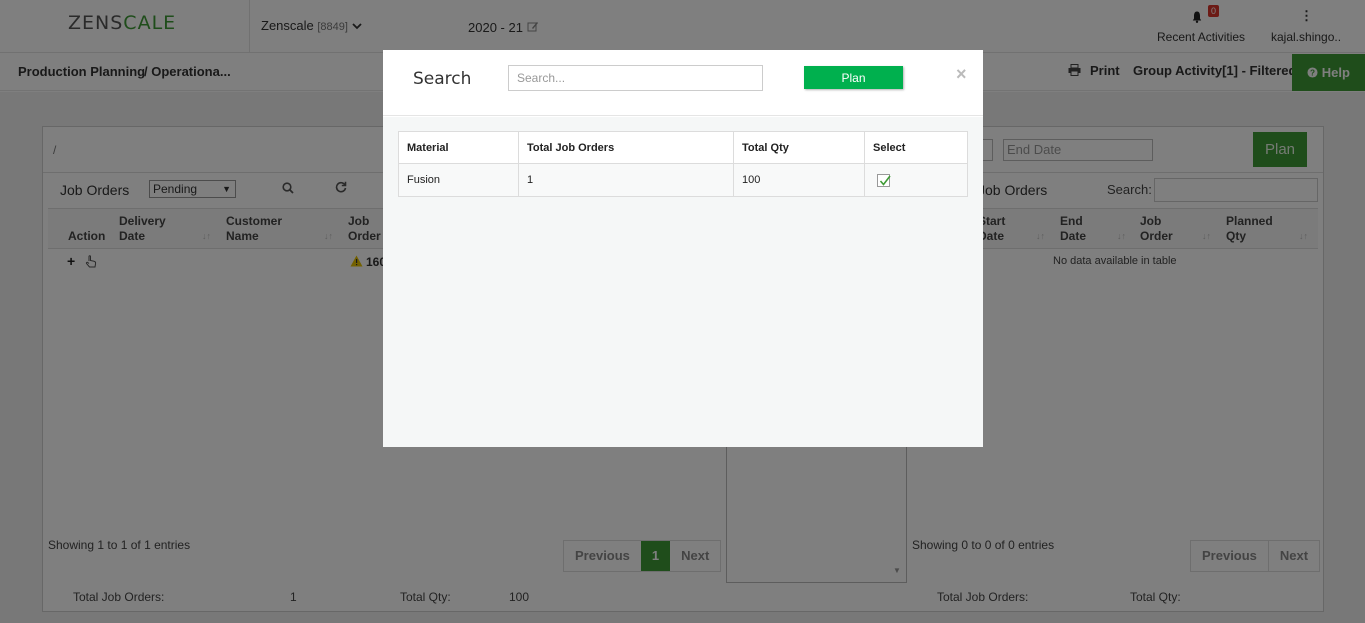  Describe the element at coordinates (916, 180) in the screenshot. I see `select-cell` at that location.